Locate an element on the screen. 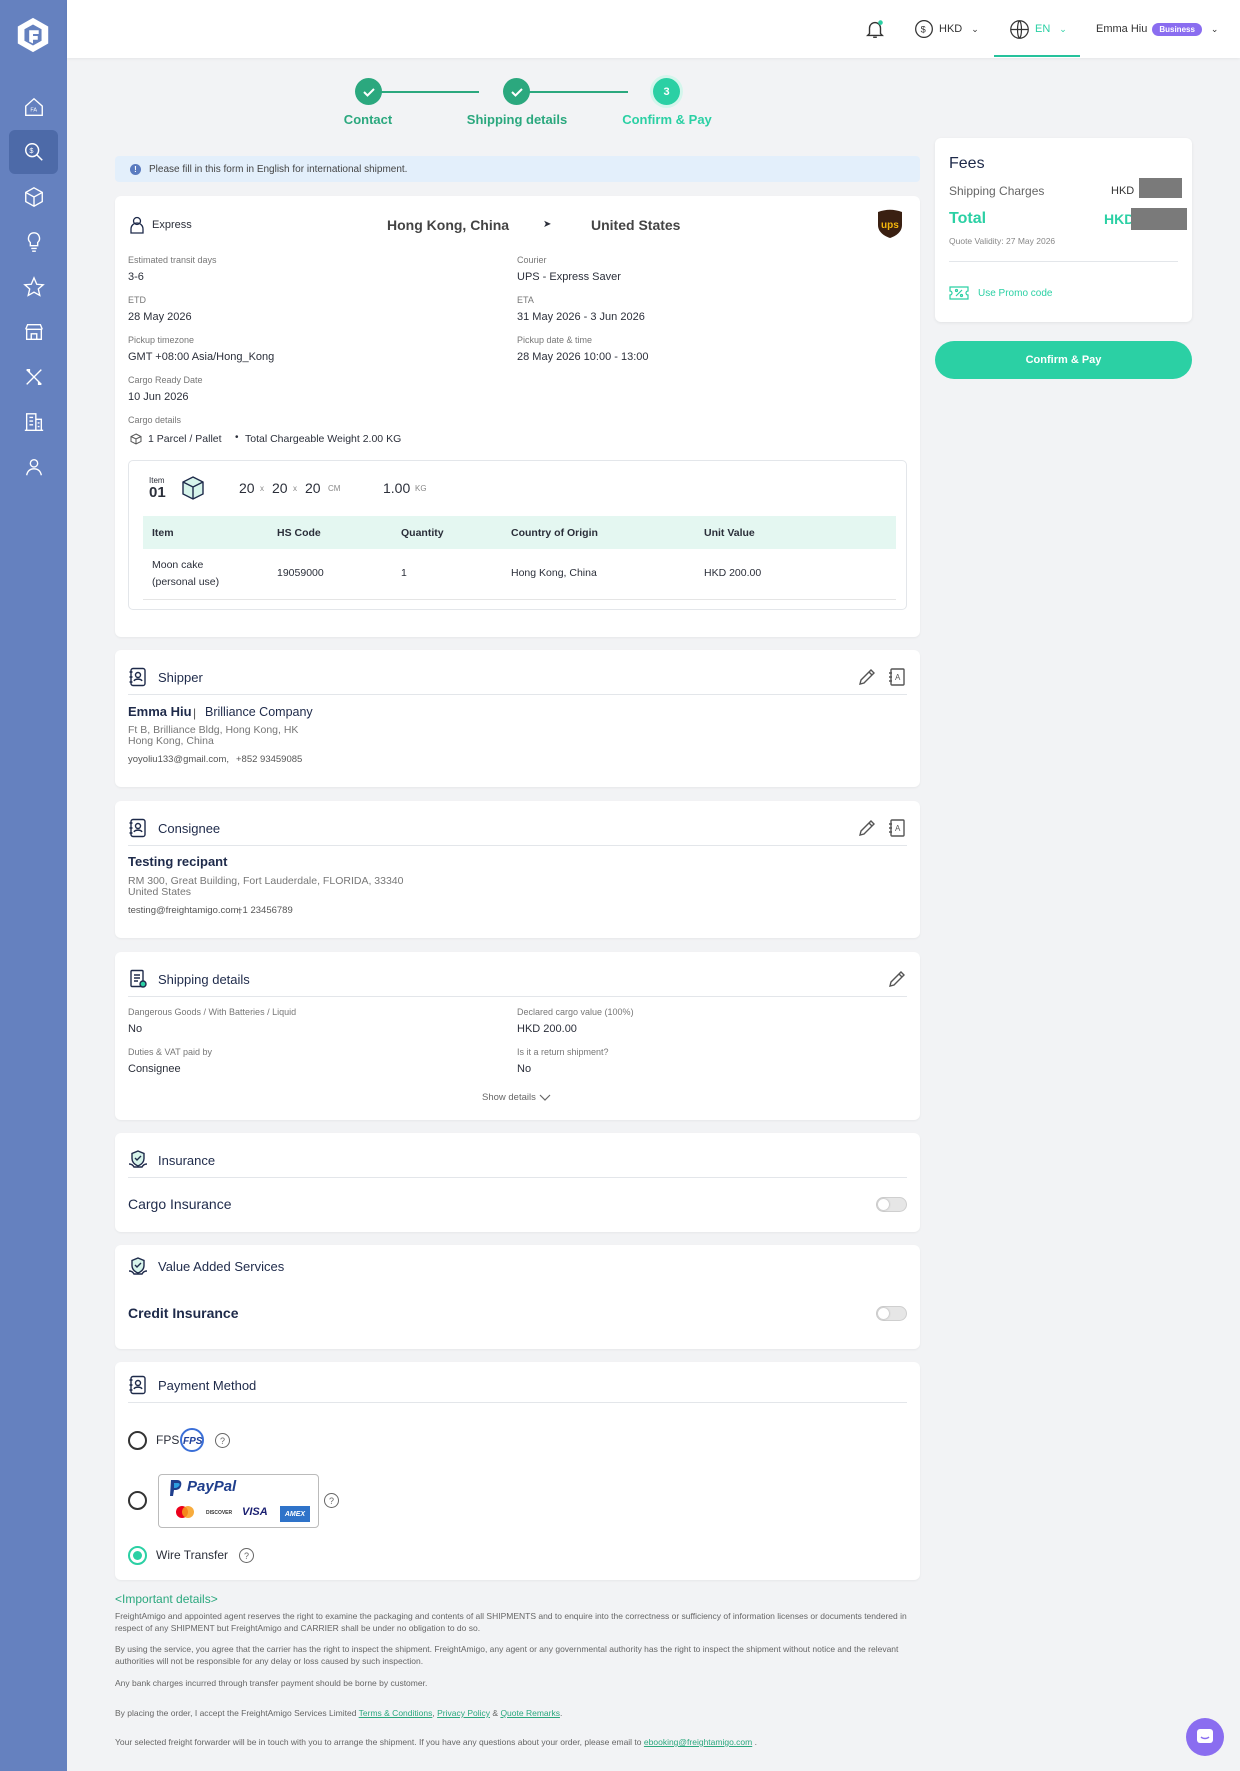 The height and width of the screenshot is (1771, 1240). discover-icon: DISCOVER is located at coordinates (219, 1513).